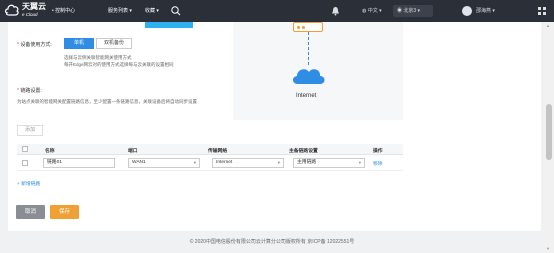  I want to click on mode-help-line-2: 每开Edge网云对的使用方式选择每与云关联的设置相同, so click(119, 64).